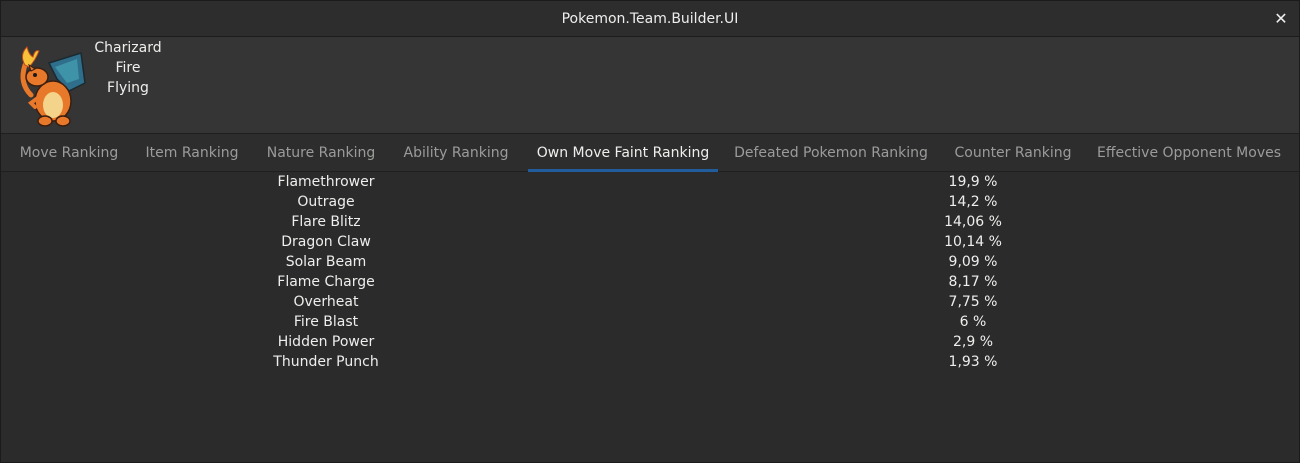  What do you see at coordinates (650, 302) in the screenshot?
I see `table-row: Overheat 7,75 %` at bounding box center [650, 302].